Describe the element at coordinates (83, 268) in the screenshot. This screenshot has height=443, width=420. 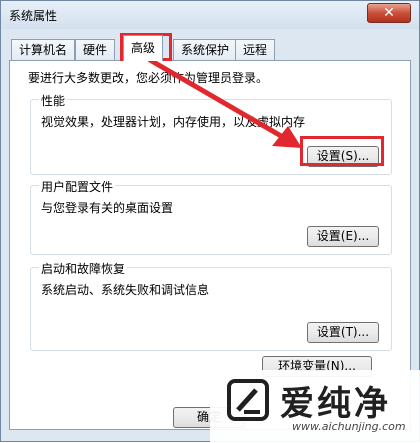
I see `startup-recovery-title: 启动和故障恢复` at that location.